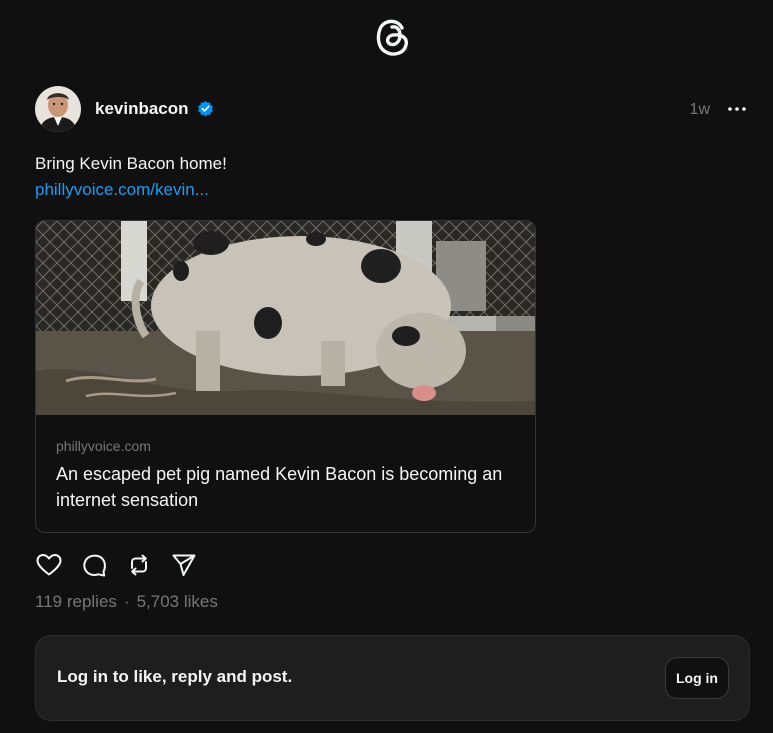 The height and width of the screenshot is (733, 773). What do you see at coordinates (131, 163) in the screenshot?
I see `post-text: Bring Kevin Bacon home!` at bounding box center [131, 163].